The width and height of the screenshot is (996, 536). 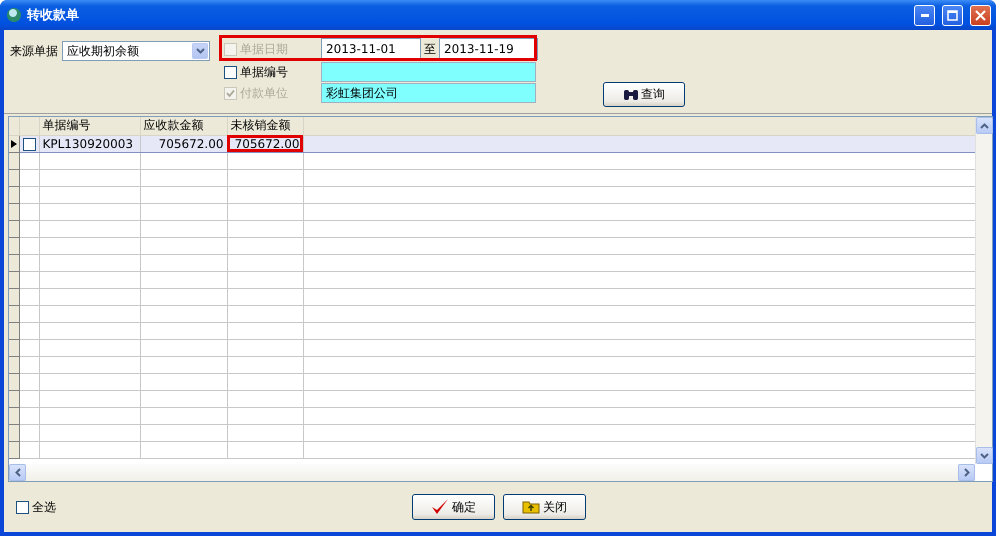 I want to click on close-icon, so click(x=980, y=15).